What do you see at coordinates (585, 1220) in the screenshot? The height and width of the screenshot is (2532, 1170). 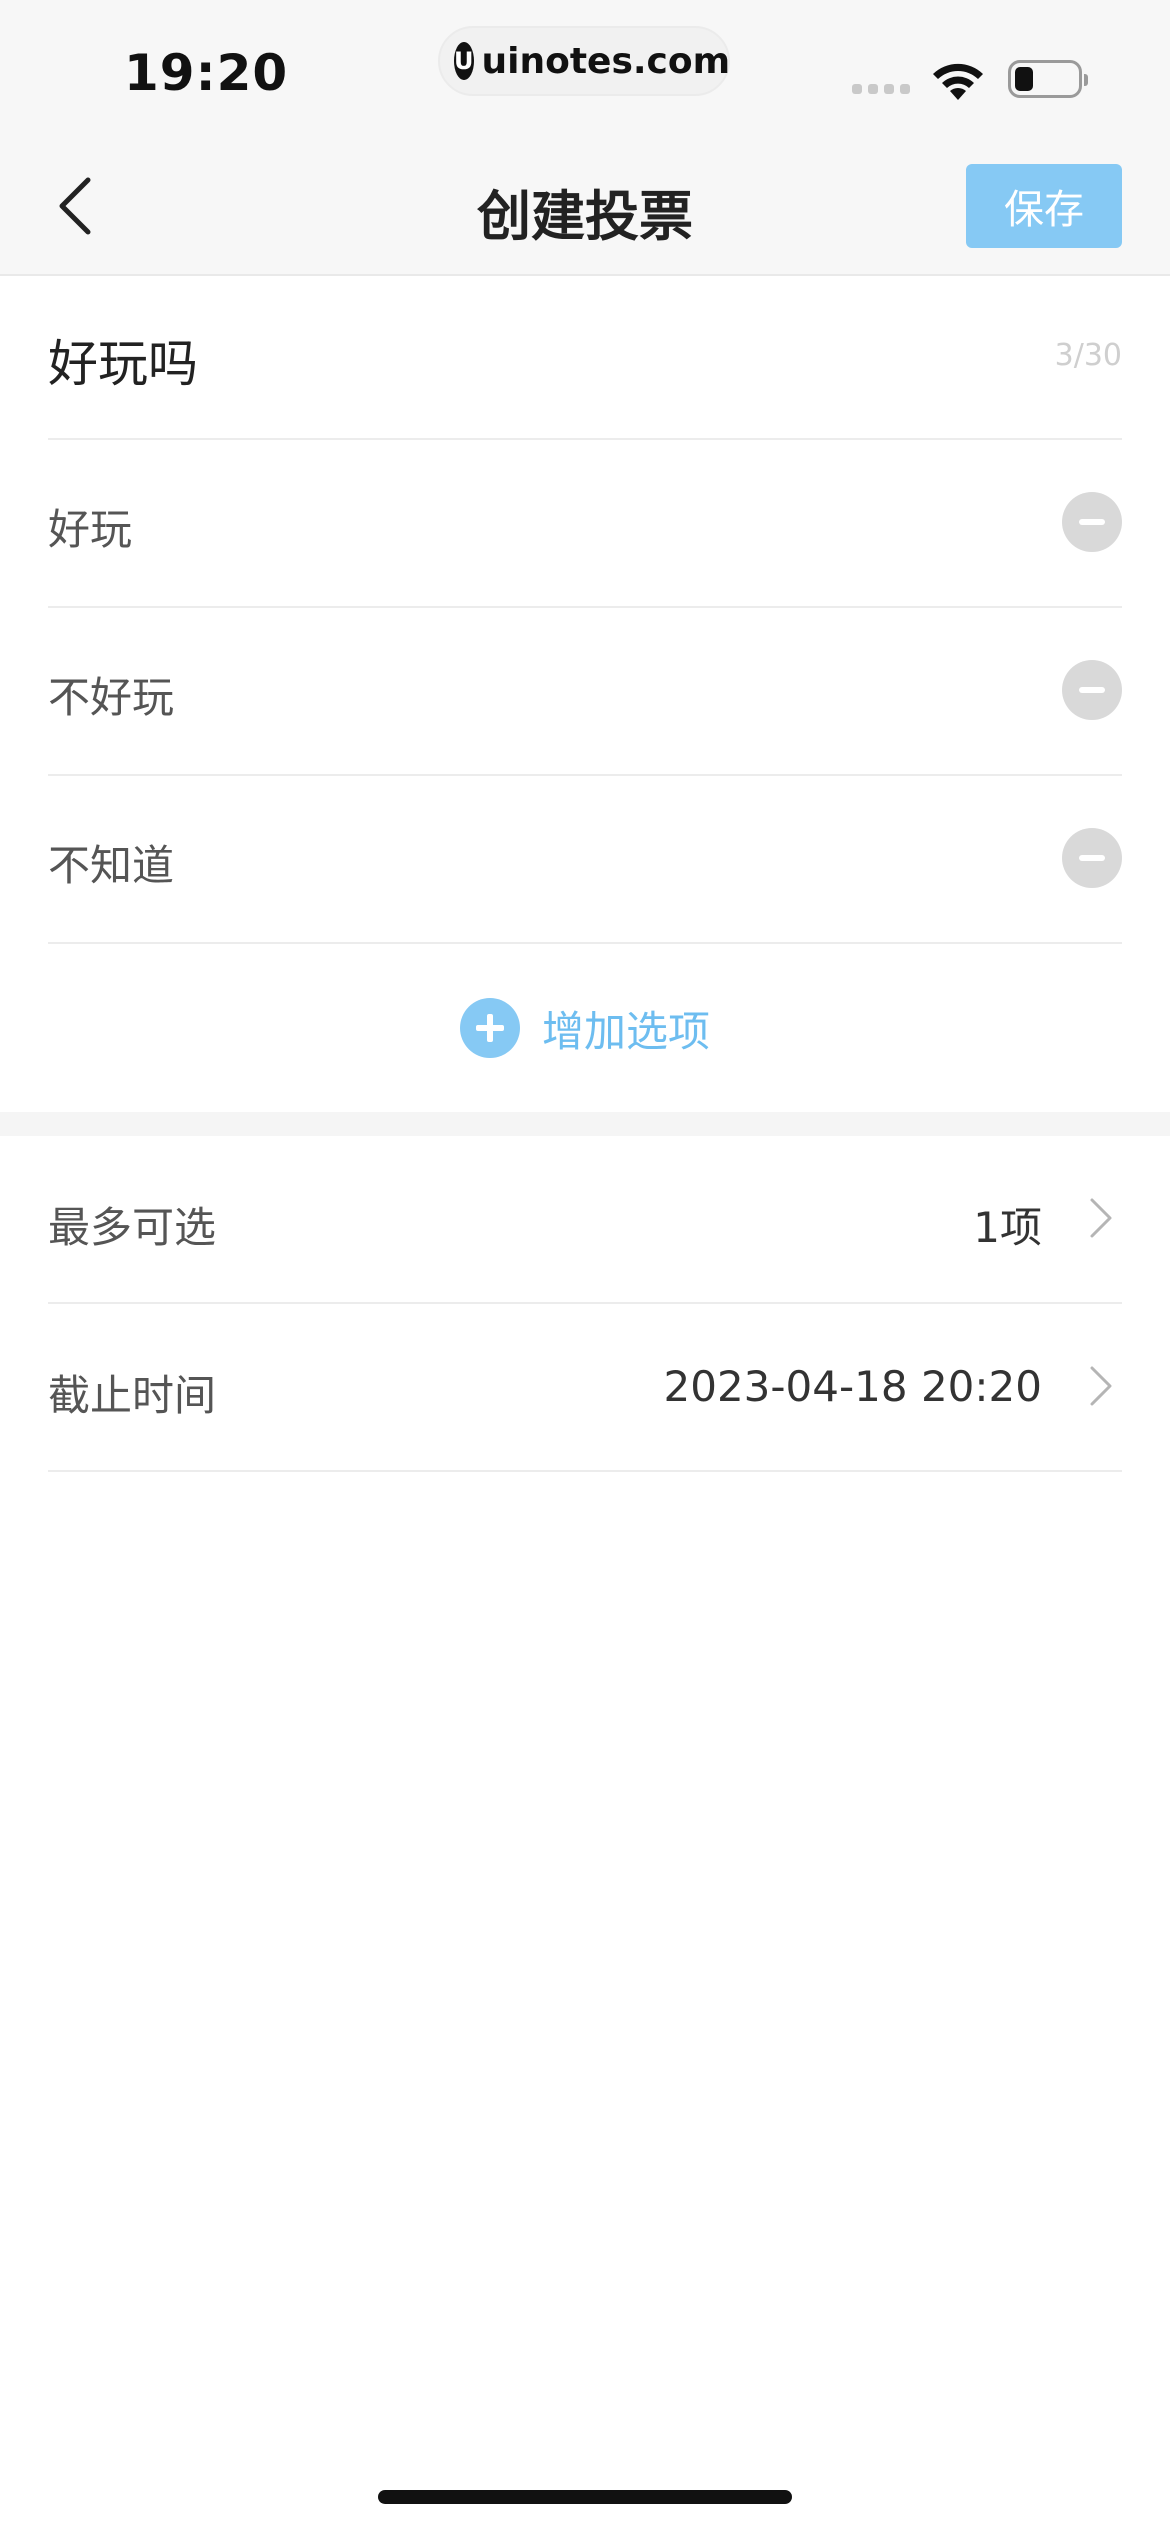 I see `max-select-setting: 最多可选 1项` at bounding box center [585, 1220].